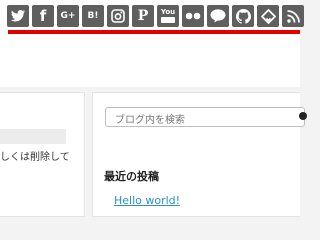  What do you see at coordinates (147, 200) in the screenshot?
I see `recent-post-link: Hello world!` at bounding box center [147, 200].